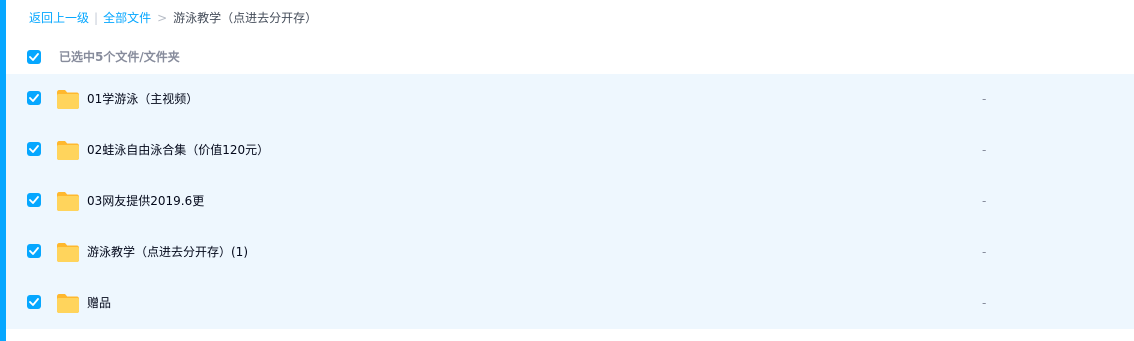 Image resolution: width=1134 pixels, height=341 pixels. What do you see at coordinates (570, 150) in the screenshot?
I see `file-row: 02蛙泳自由泳合集（价值120元） -` at bounding box center [570, 150].